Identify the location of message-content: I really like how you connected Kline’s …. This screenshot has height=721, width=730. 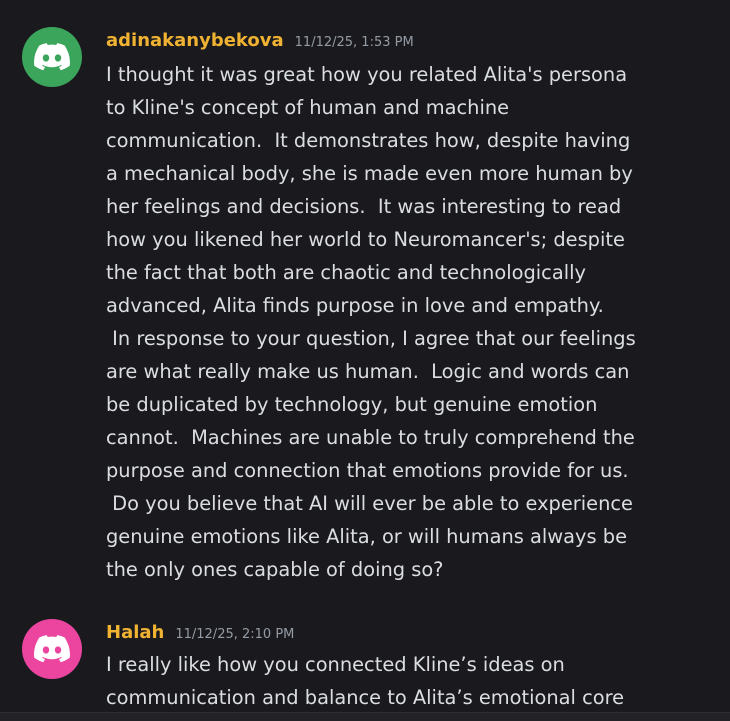
(396, 681).